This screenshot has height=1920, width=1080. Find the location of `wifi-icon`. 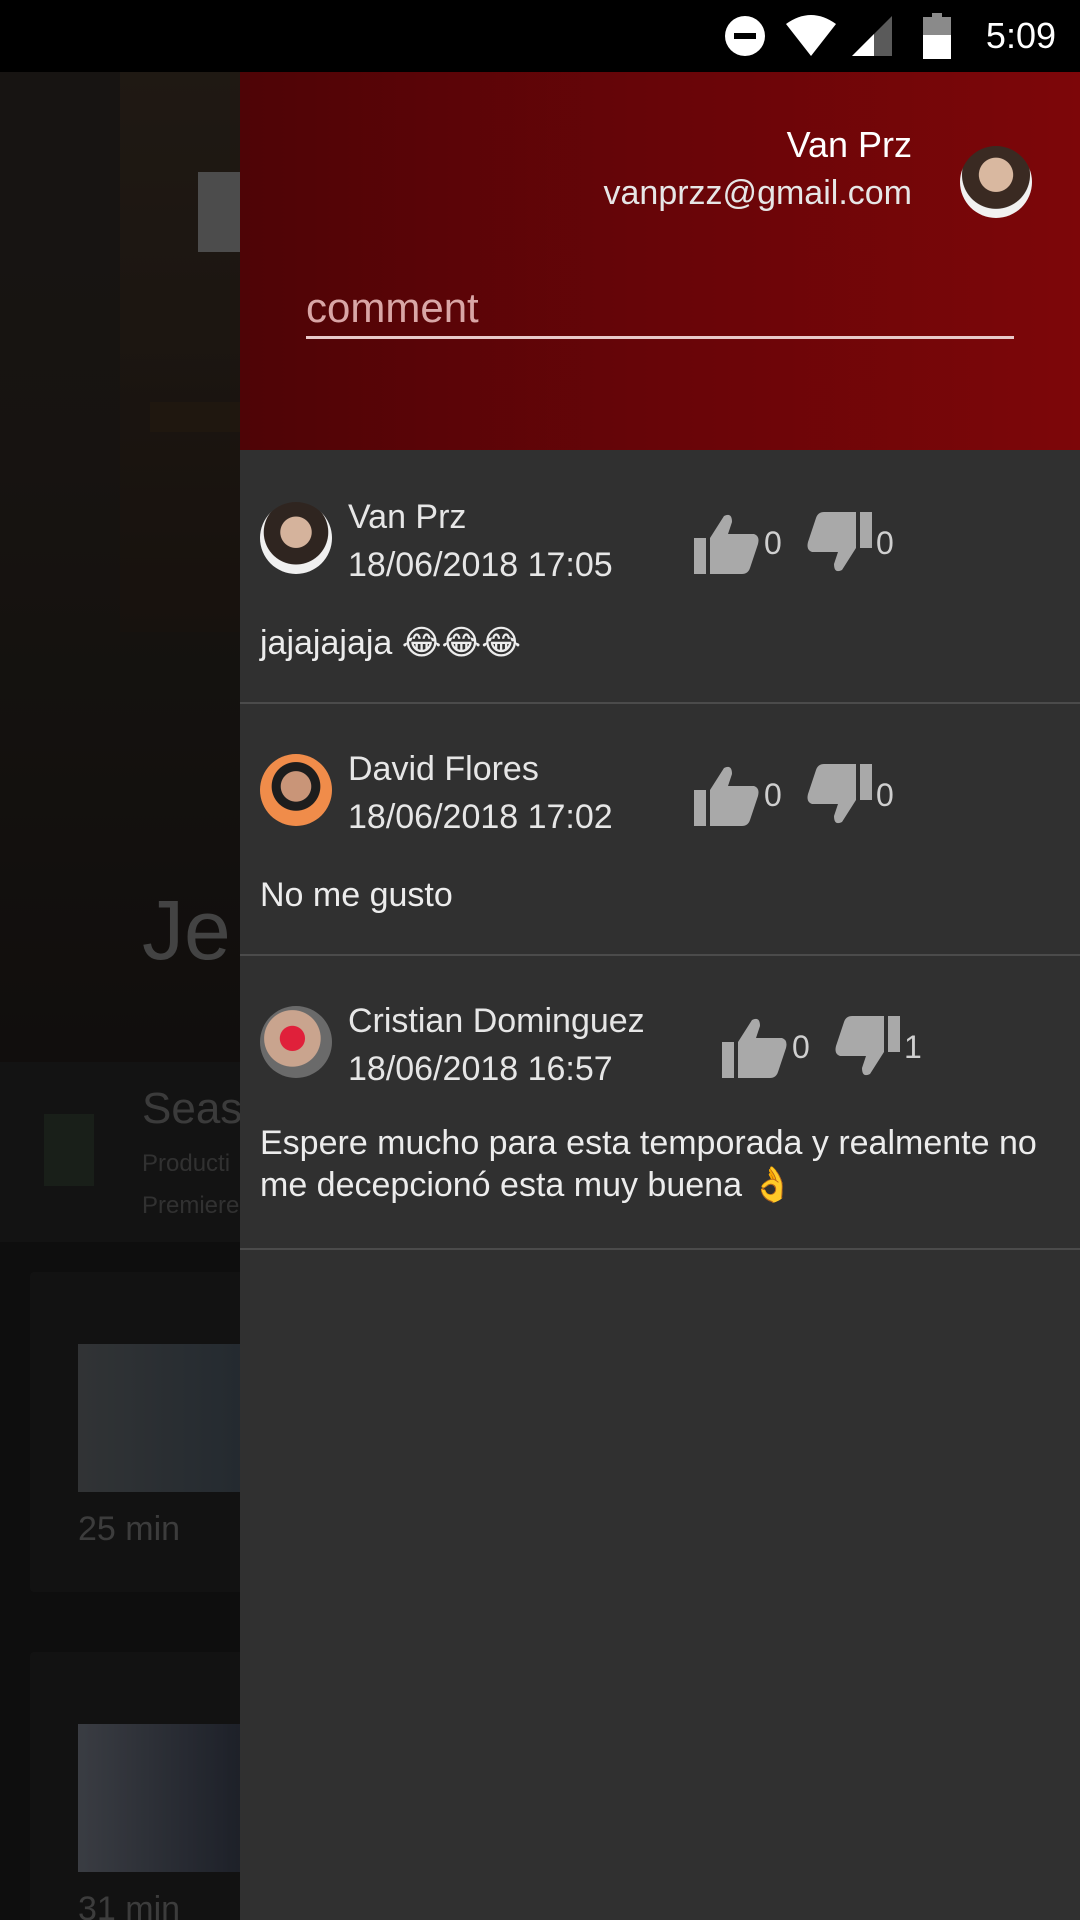

wifi-icon is located at coordinates (811, 36).